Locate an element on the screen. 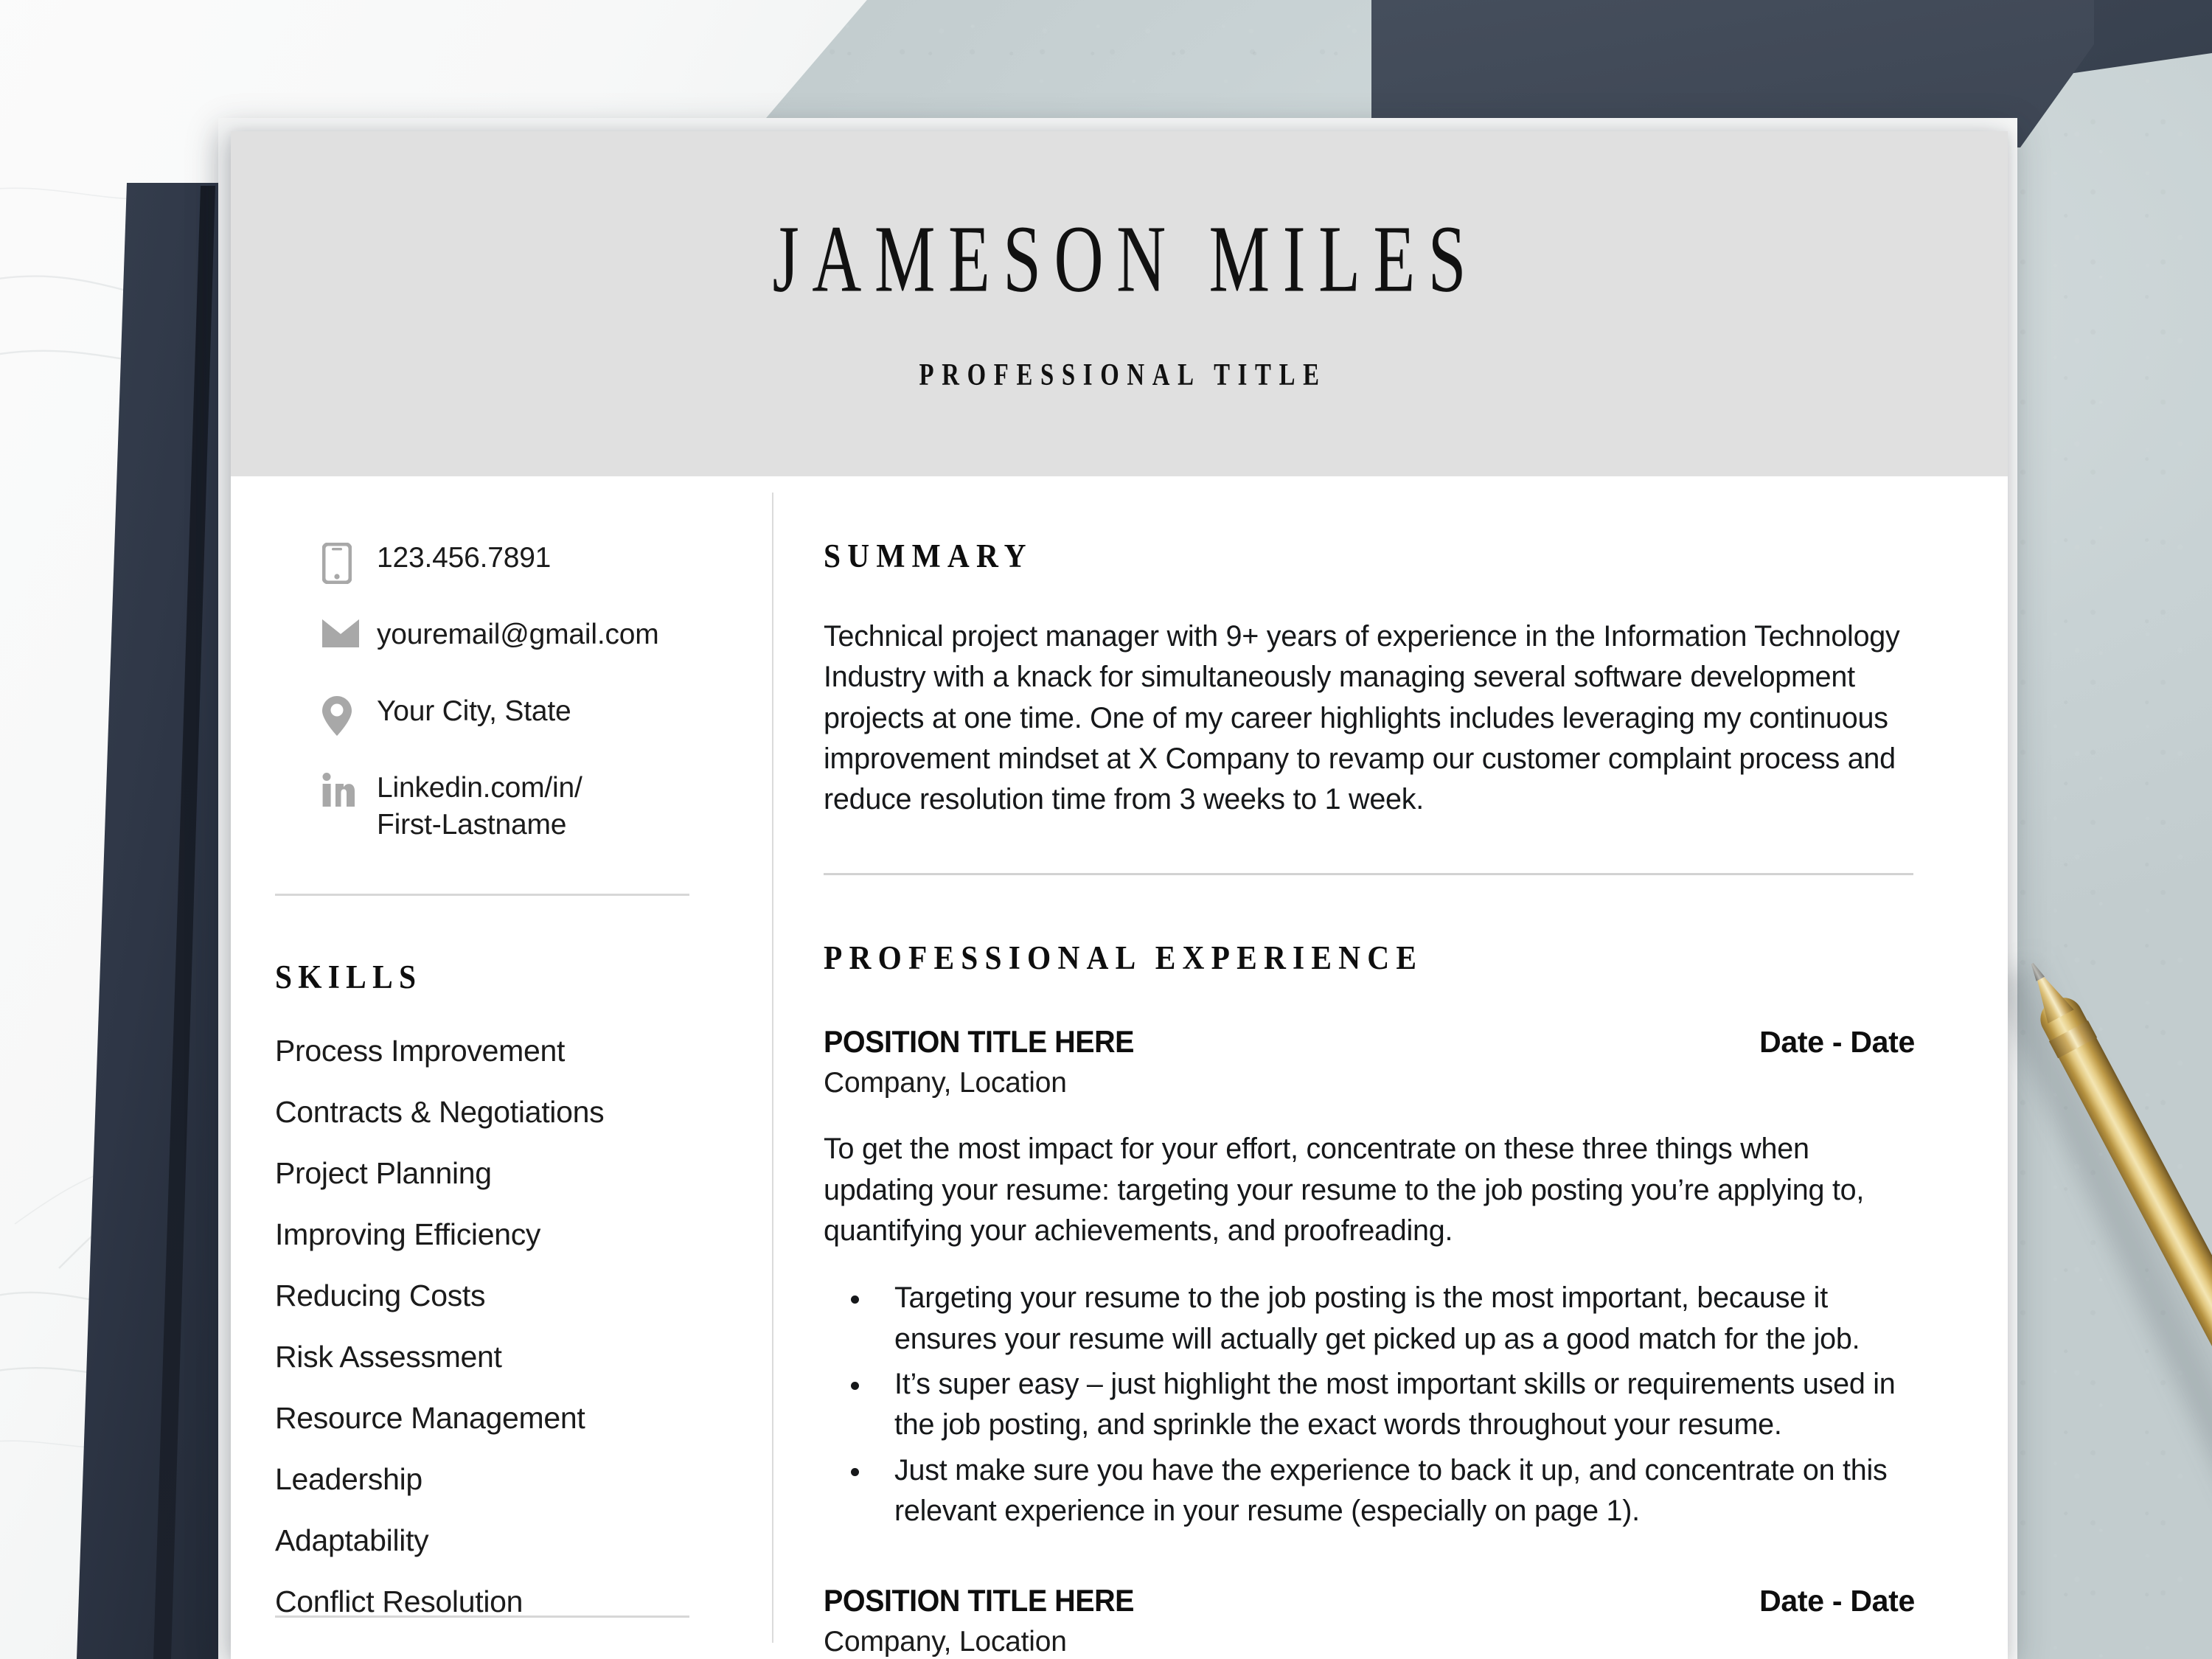 The image size is (2212, 1659). candidate-name: JAMESON MILES is located at coordinates (1125, 259).